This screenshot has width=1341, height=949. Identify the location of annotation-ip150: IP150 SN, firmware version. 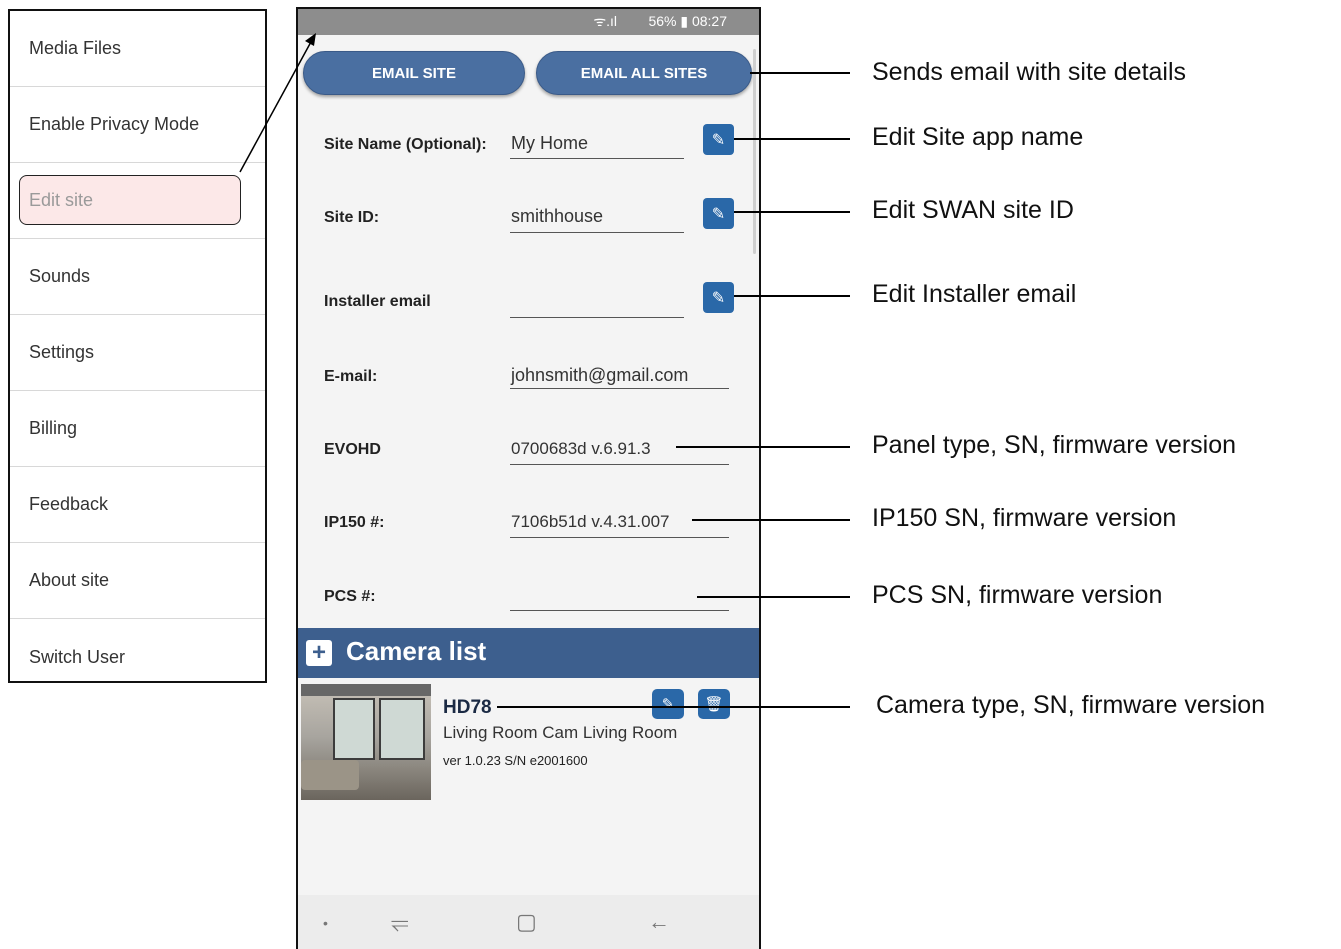
(1024, 518).